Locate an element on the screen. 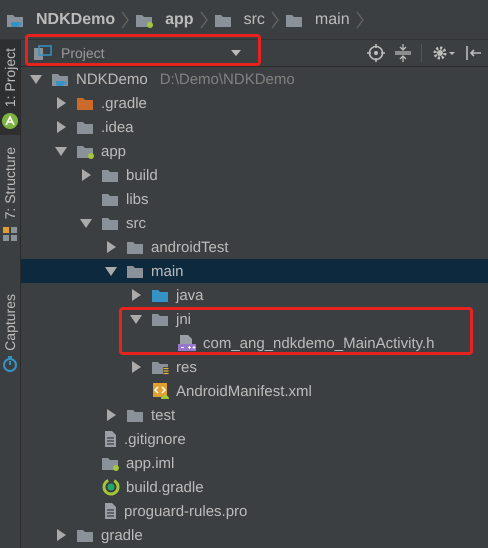 The width and height of the screenshot is (488, 548). project-path: D:\Demo\NDKDemo is located at coordinates (227, 79).